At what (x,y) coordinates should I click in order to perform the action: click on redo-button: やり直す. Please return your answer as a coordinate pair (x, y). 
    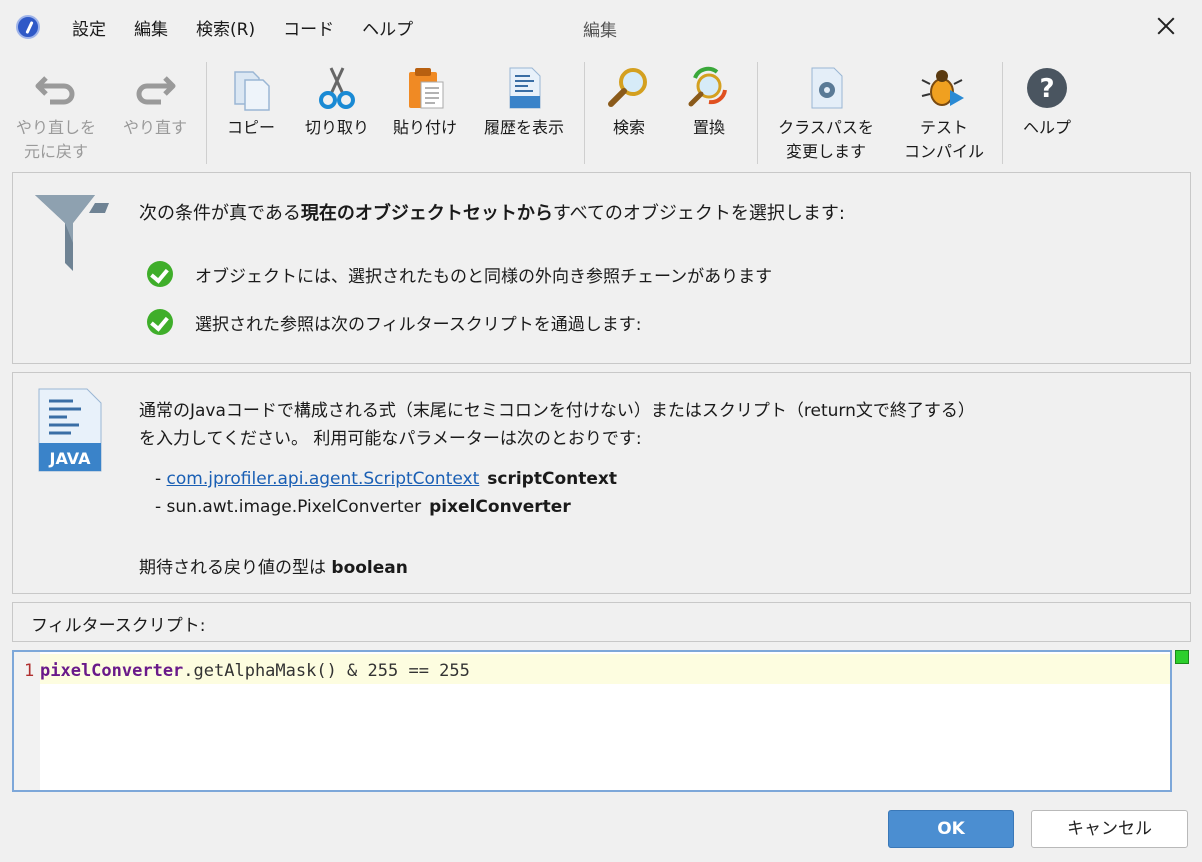
    Looking at the image, I should click on (155, 112).